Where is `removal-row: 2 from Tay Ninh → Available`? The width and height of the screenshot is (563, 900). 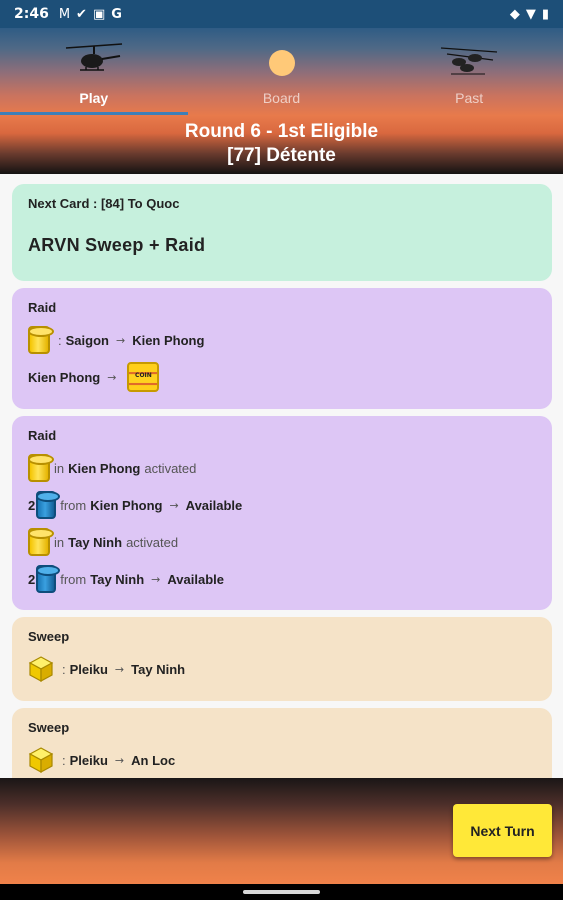 removal-row: 2 from Tay Ninh → Available is located at coordinates (126, 579).